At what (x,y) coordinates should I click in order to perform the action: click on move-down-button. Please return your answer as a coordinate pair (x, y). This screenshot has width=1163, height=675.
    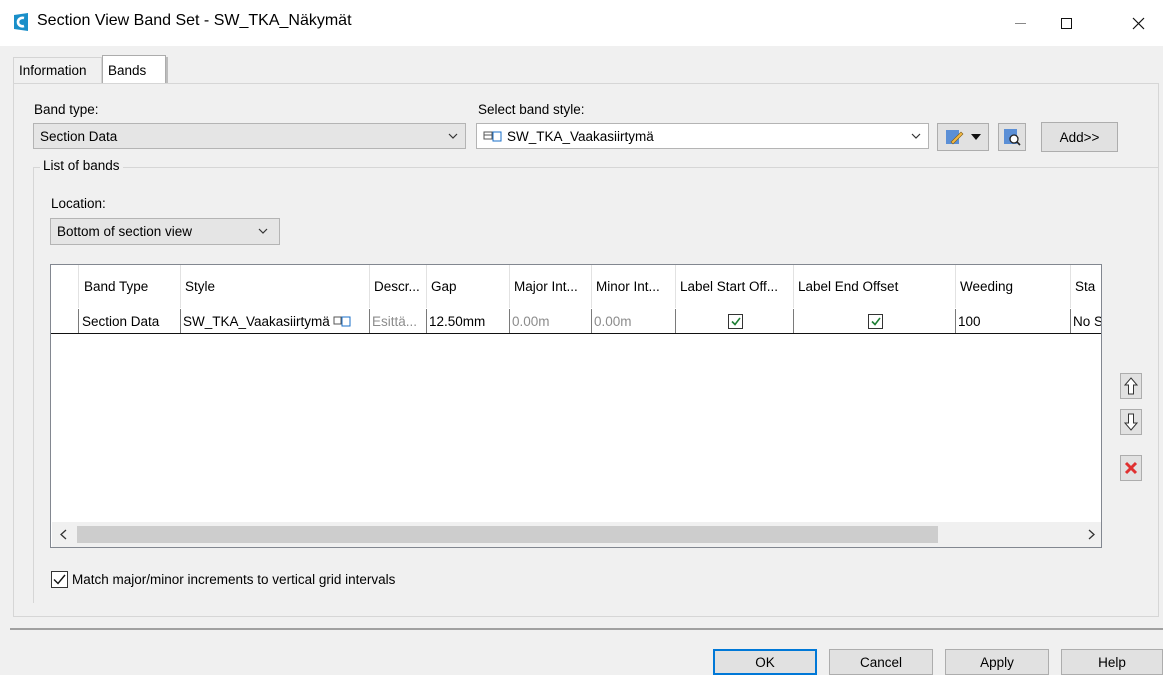
    Looking at the image, I should click on (1131, 422).